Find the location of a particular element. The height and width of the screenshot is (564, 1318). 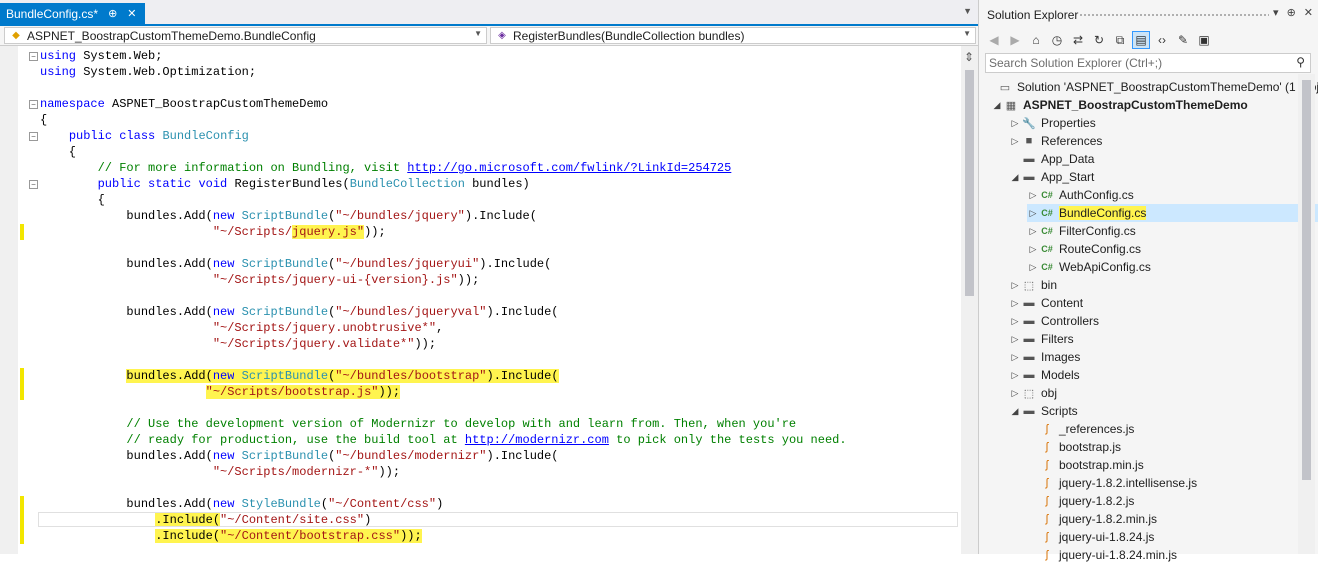

tree-item: ▷ C# FilterConfig.cs is located at coordinates (1172, 231).